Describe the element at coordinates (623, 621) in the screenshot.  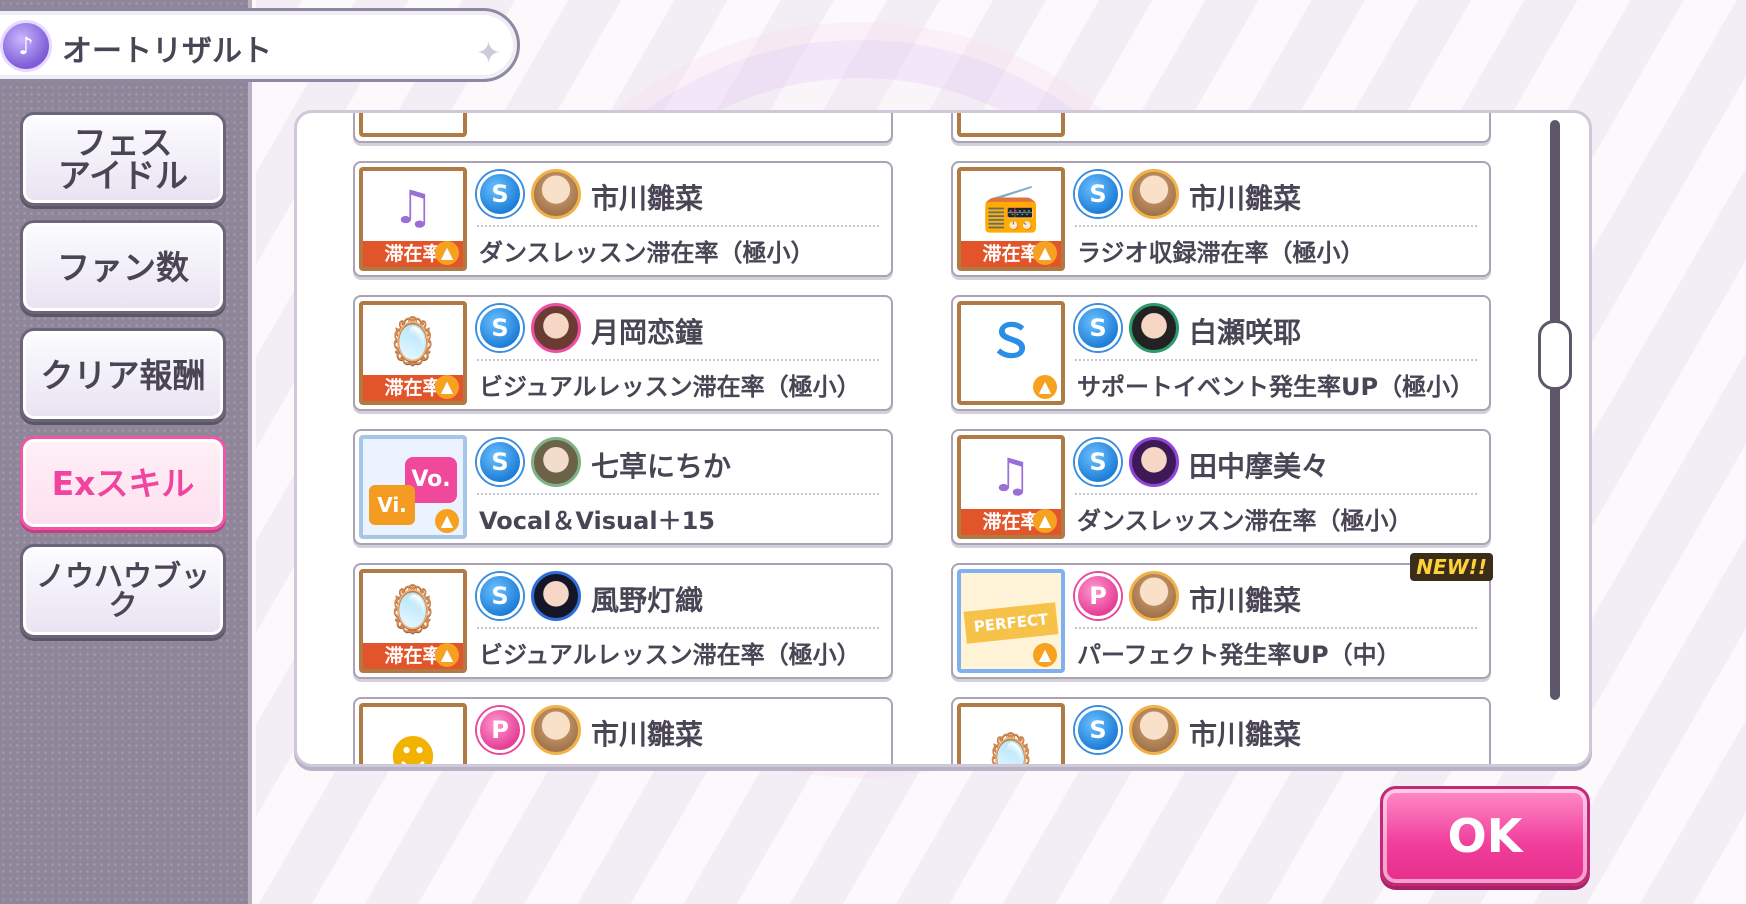
I see `list-item: 🪞 滞在率 ▲ S 風野灯織 ビジュアルレッスン滞在率（極小）` at that location.